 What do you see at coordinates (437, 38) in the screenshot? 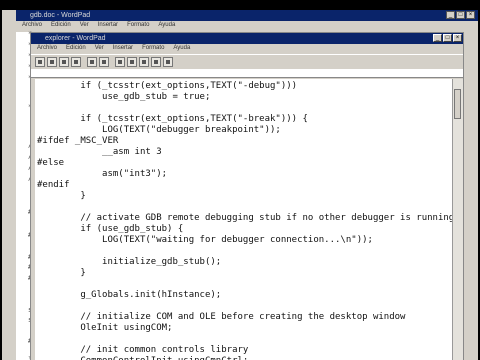
I see `front-minimize-button: _` at bounding box center [437, 38].